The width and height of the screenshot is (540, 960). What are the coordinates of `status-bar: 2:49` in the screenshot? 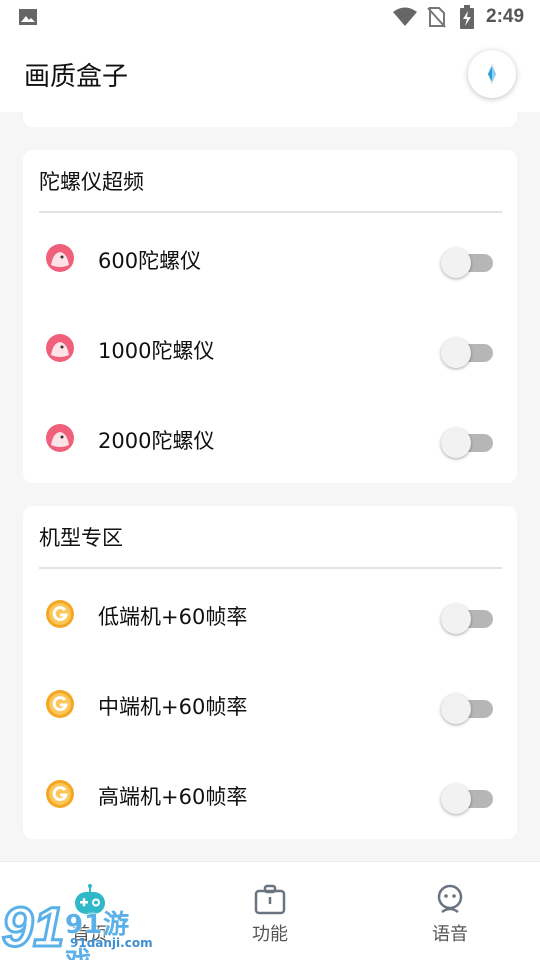 It's located at (270, 18).